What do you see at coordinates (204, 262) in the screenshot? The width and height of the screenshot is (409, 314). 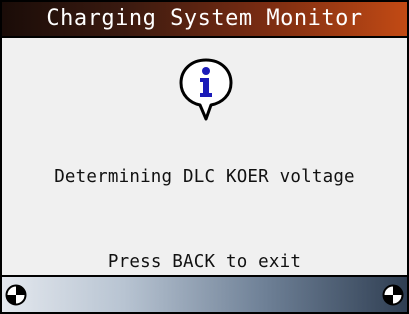 I see `exit-hint: Press BACK to exit` at bounding box center [204, 262].